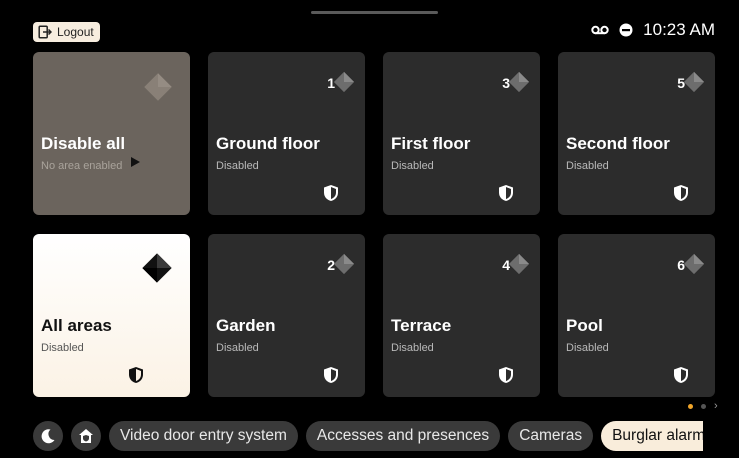 This screenshot has width=739, height=458. What do you see at coordinates (461, 315) in the screenshot?
I see `tile-terrace: 4 Terrace Disabled` at bounding box center [461, 315].